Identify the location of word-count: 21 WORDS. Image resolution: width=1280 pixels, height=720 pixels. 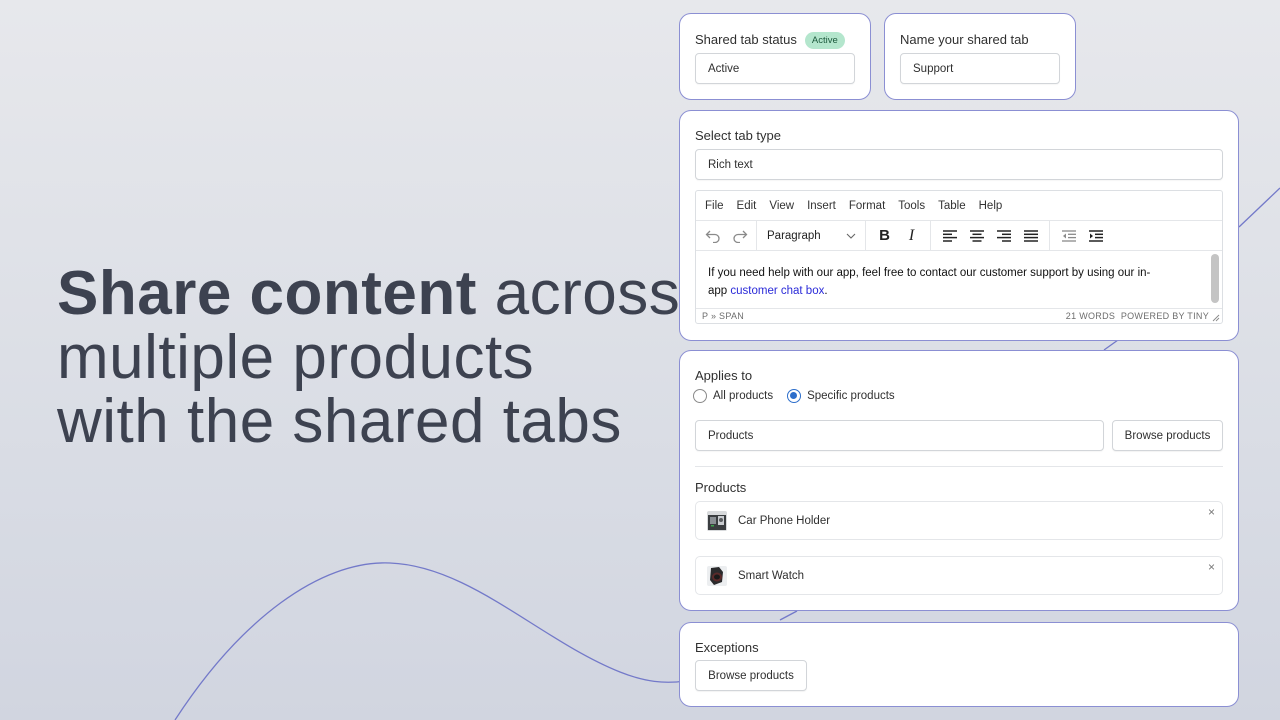
(1090, 316).